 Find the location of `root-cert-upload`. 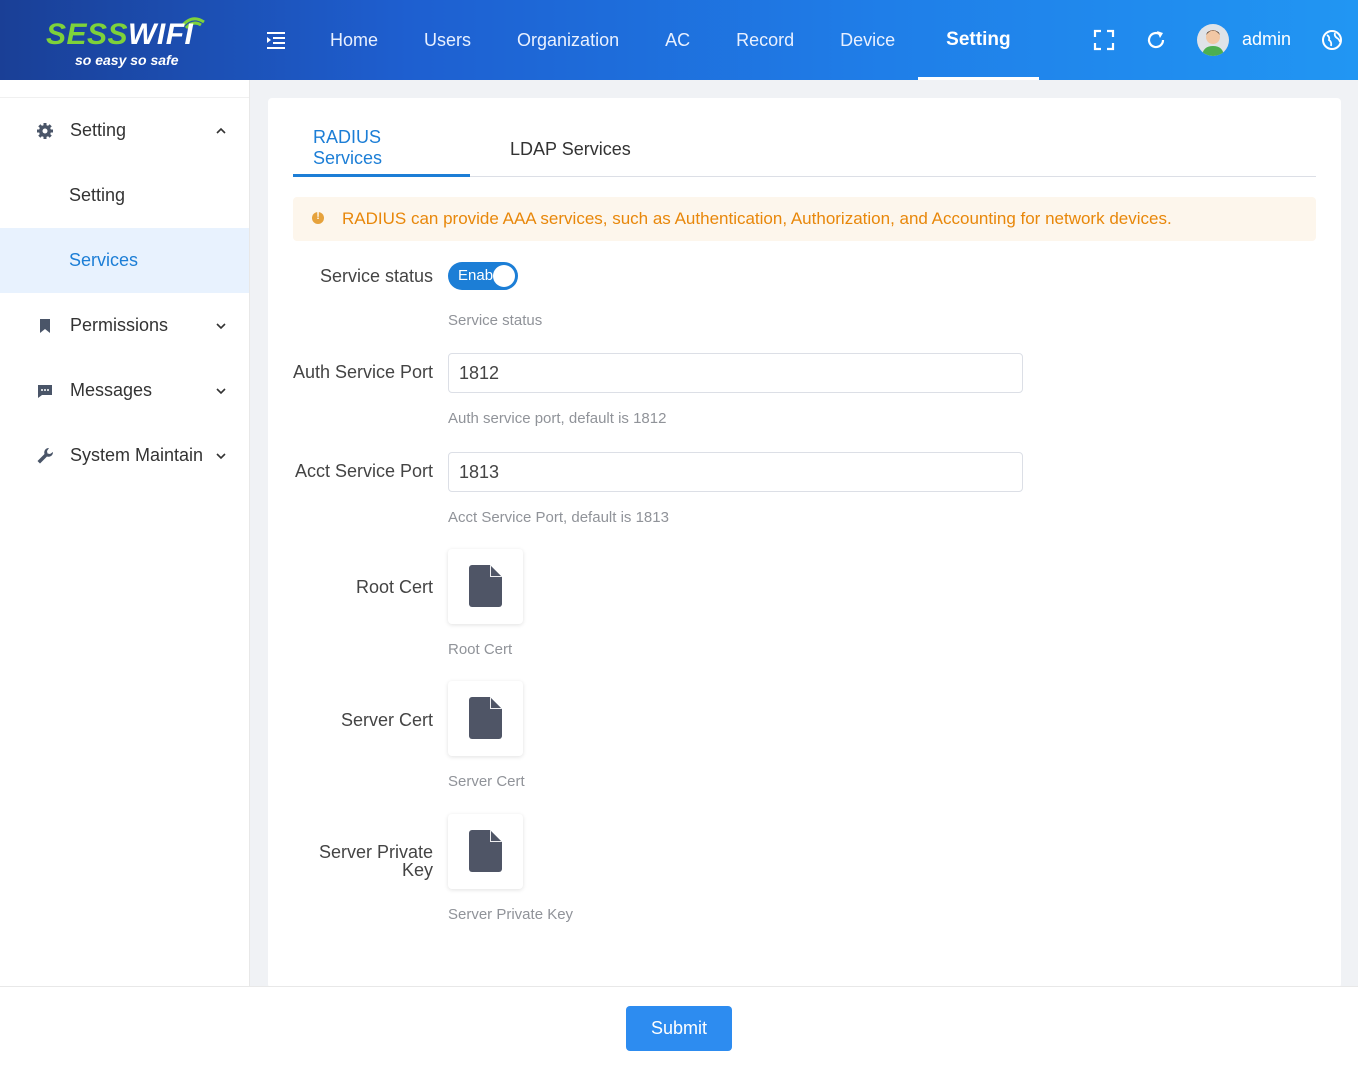

root-cert-upload is located at coordinates (485, 586).